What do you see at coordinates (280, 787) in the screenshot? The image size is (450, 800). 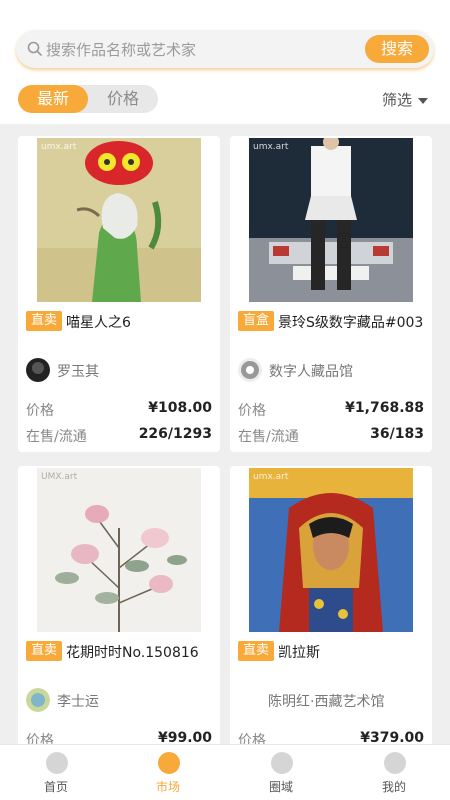 I see `nav-label: 圈域` at bounding box center [280, 787].